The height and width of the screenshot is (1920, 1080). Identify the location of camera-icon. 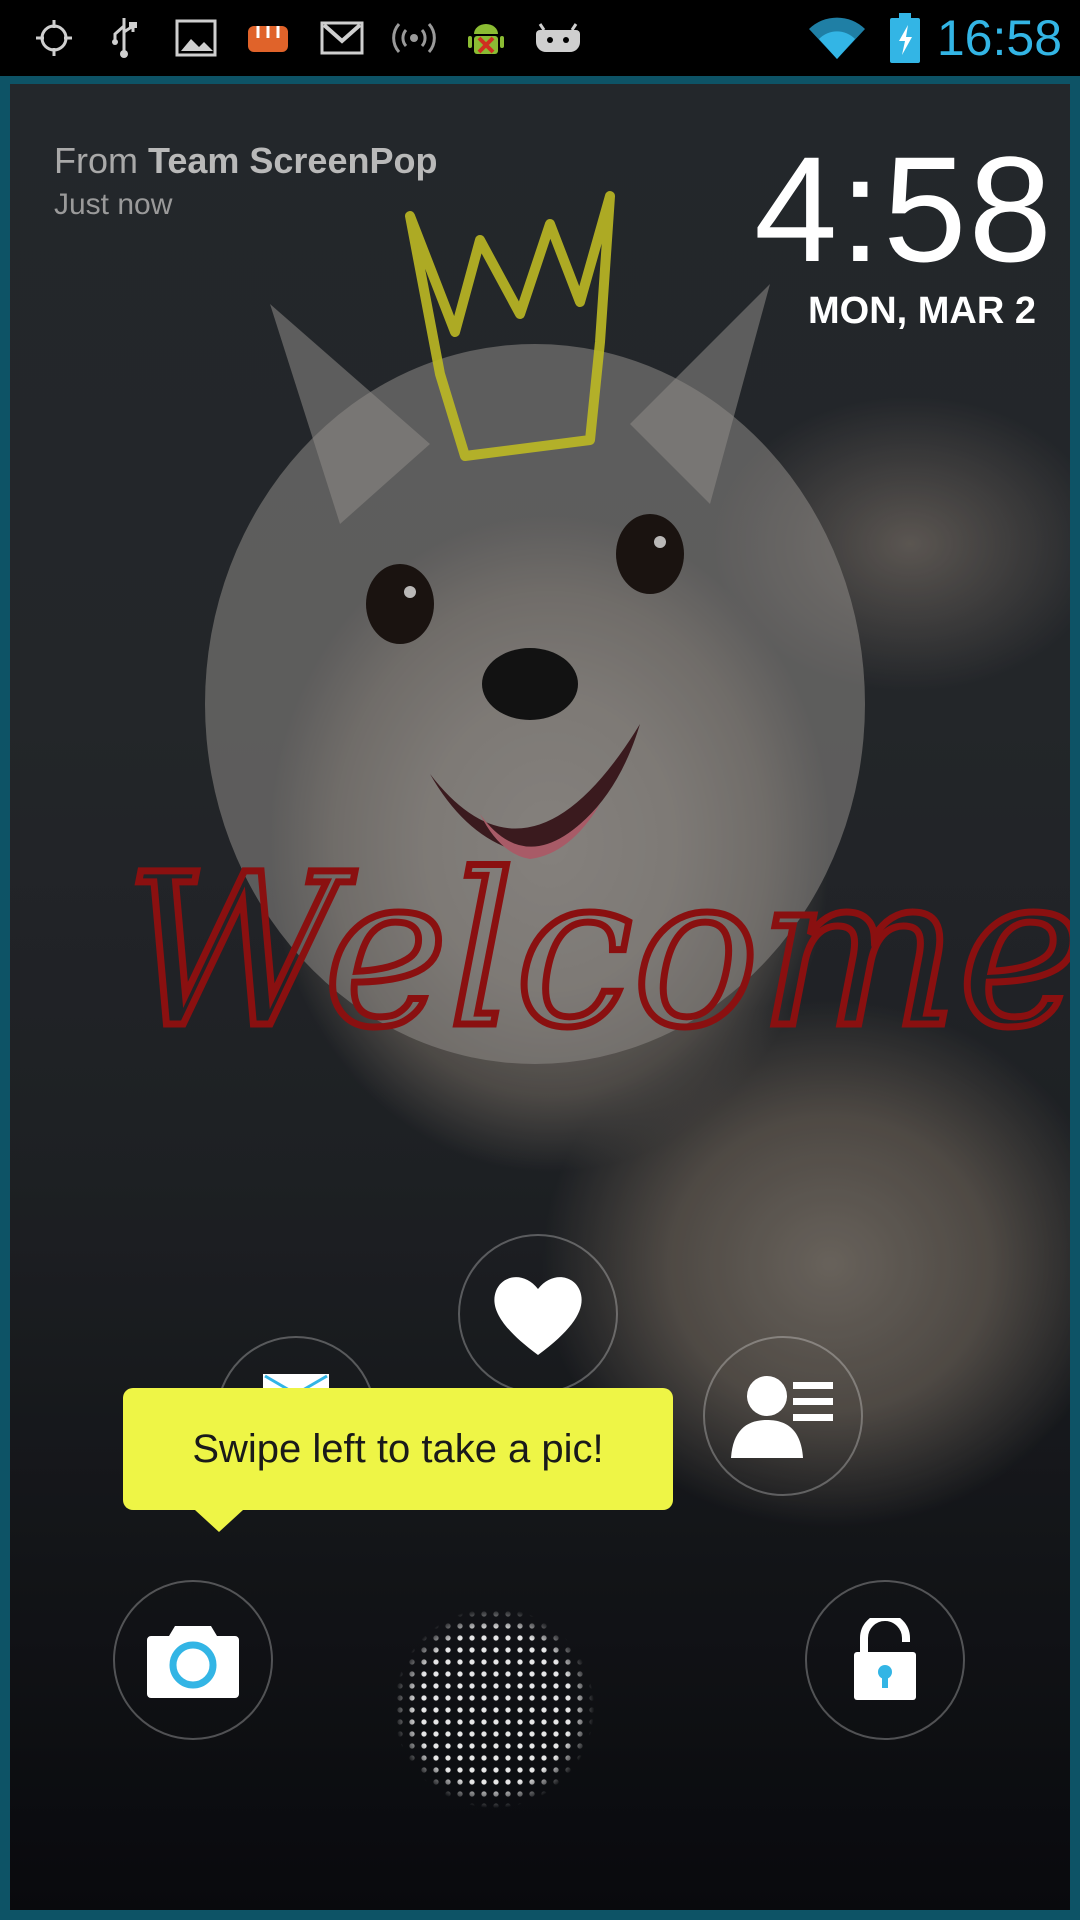
(193, 1662).